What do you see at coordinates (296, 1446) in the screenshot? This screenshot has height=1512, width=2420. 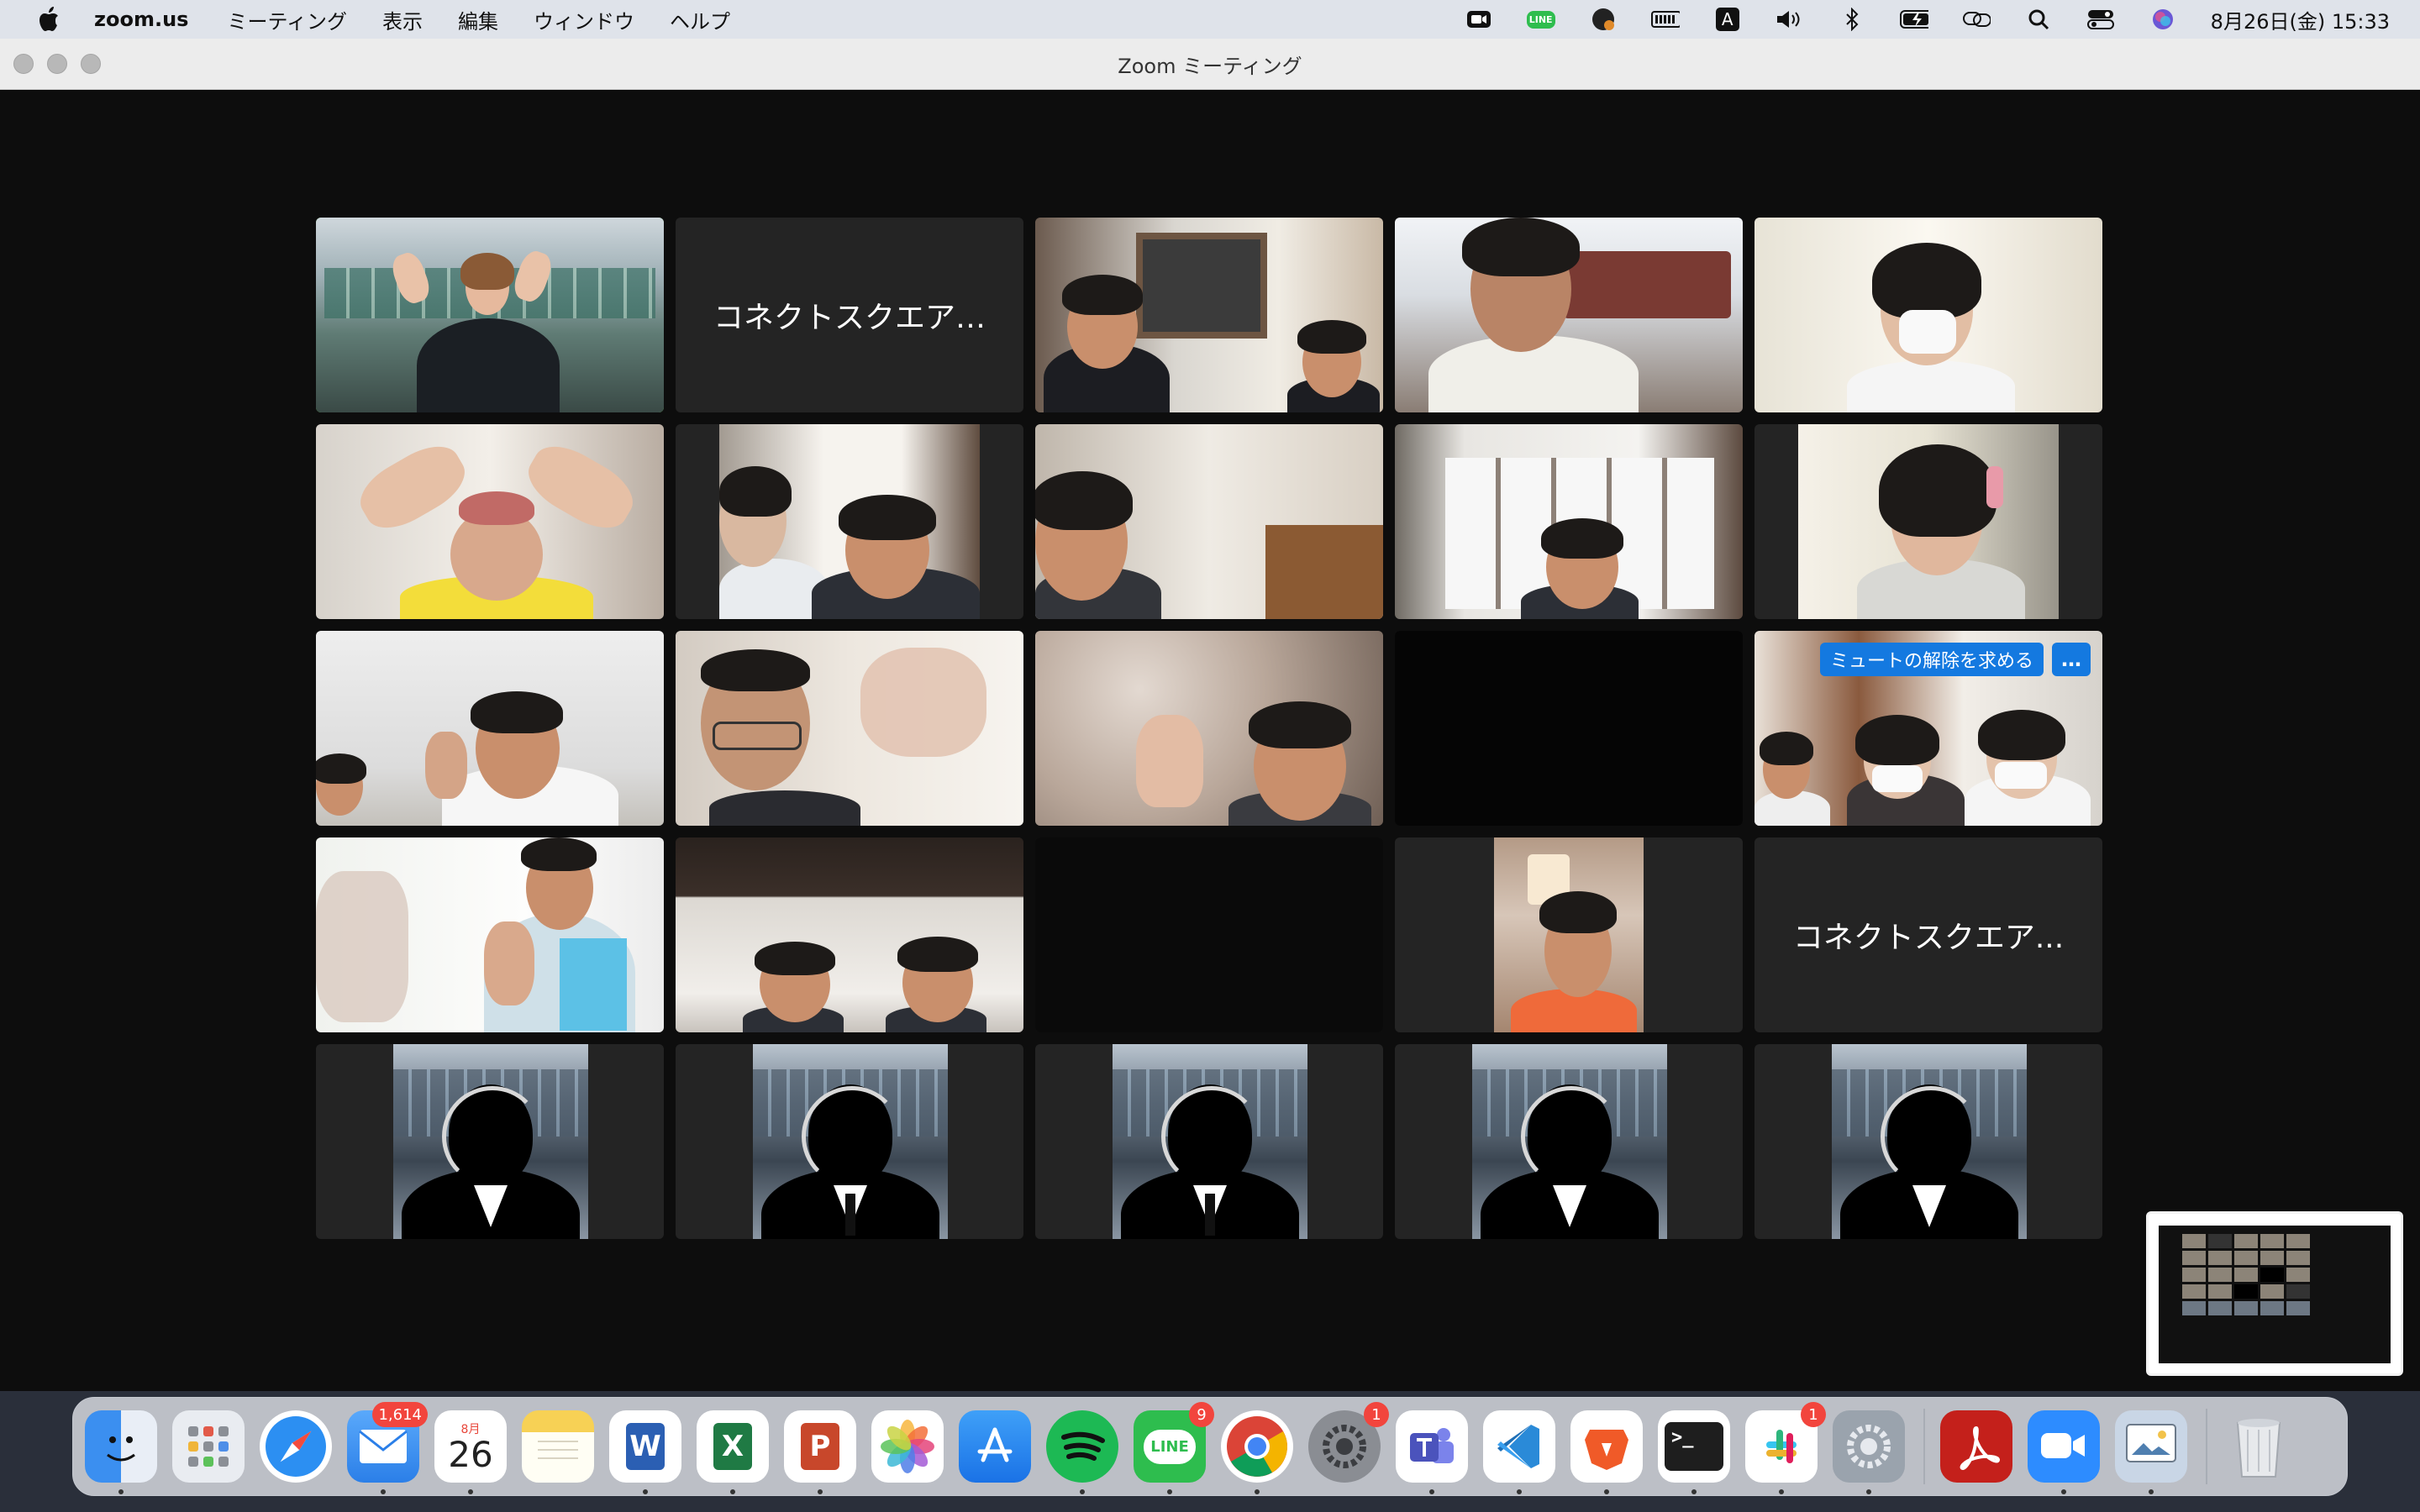 I see `dock-safari` at bounding box center [296, 1446].